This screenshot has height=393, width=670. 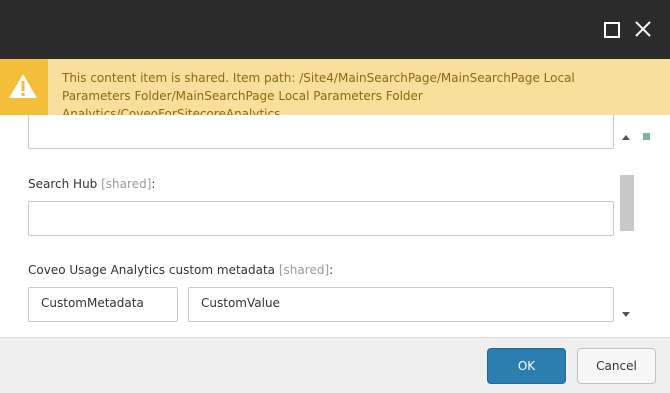 I want to click on status-marker, so click(x=646, y=136).